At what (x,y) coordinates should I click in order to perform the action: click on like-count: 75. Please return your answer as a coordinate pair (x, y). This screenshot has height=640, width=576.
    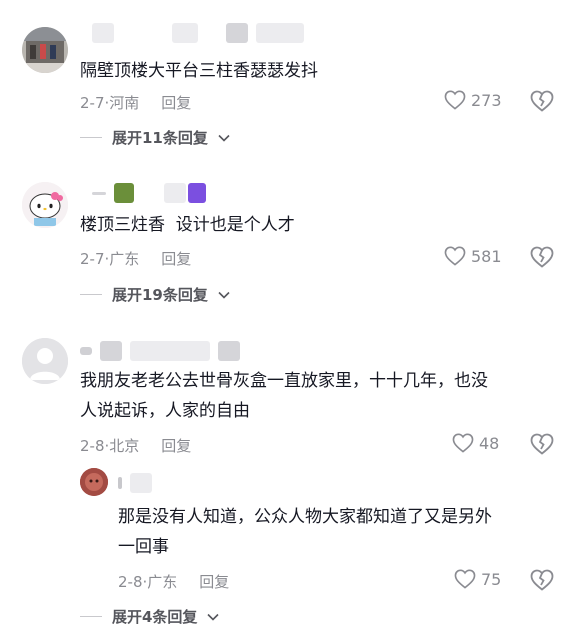
    Looking at the image, I should click on (491, 579).